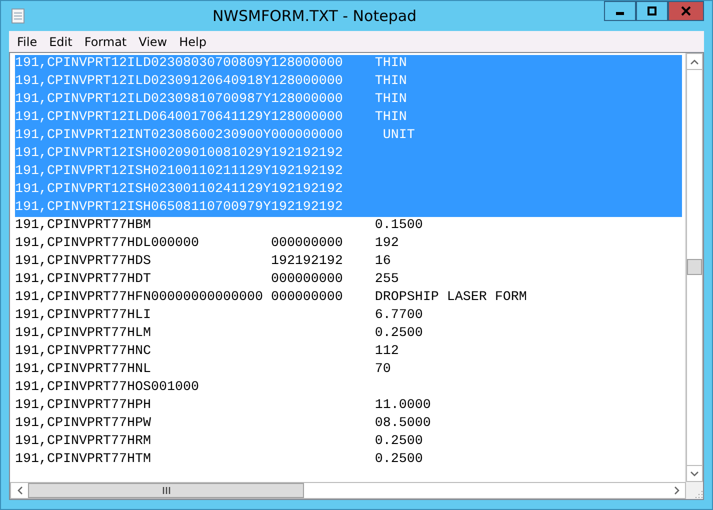 The height and width of the screenshot is (510, 713). Describe the element at coordinates (192, 41) in the screenshot. I see `menu-item: Help` at that location.